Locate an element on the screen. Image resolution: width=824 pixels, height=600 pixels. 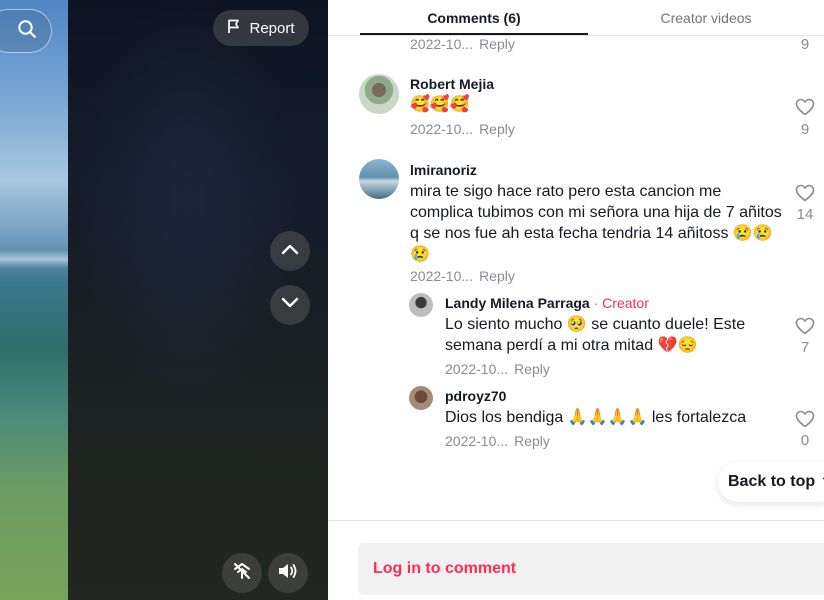
next-video-button is located at coordinates (290, 305).